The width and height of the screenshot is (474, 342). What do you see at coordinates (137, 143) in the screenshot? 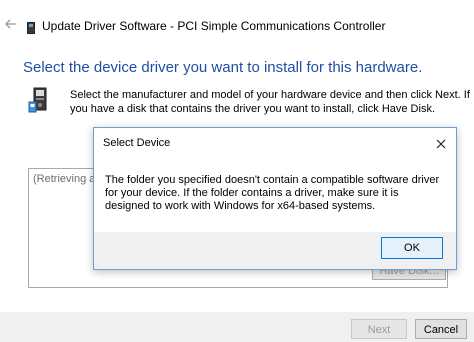
I see `dialog-title: Select Device` at bounding box center [137, 143].